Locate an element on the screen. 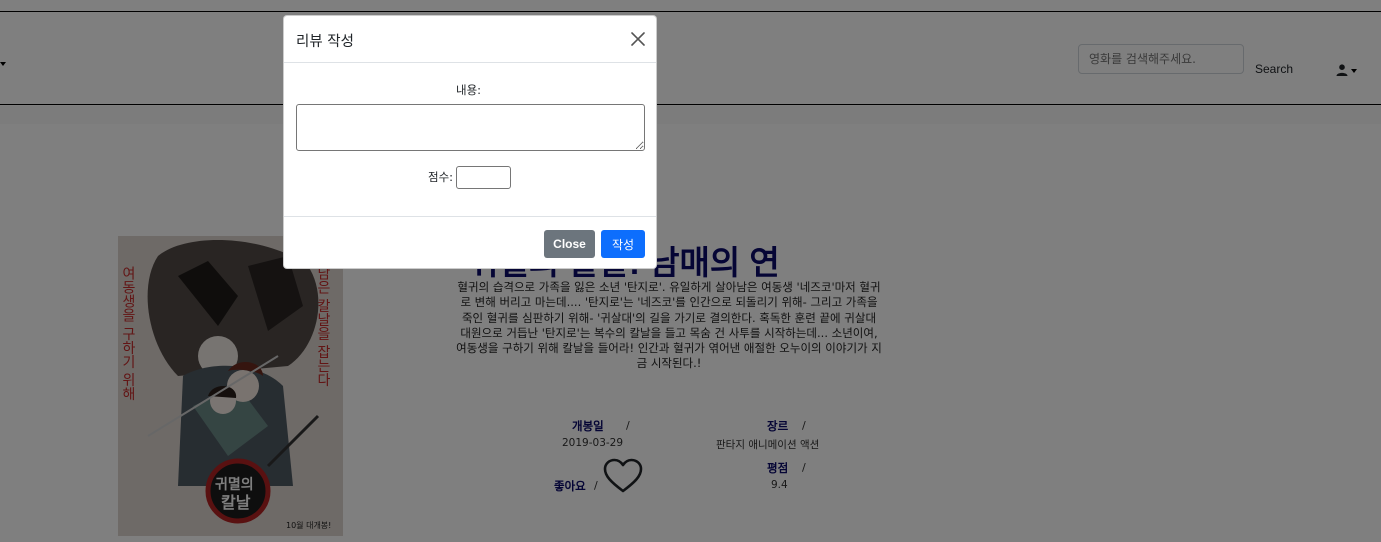 The height and width of the screenshot is (542, 1381). content-label: 내용: is located at coordinates (469, 90).